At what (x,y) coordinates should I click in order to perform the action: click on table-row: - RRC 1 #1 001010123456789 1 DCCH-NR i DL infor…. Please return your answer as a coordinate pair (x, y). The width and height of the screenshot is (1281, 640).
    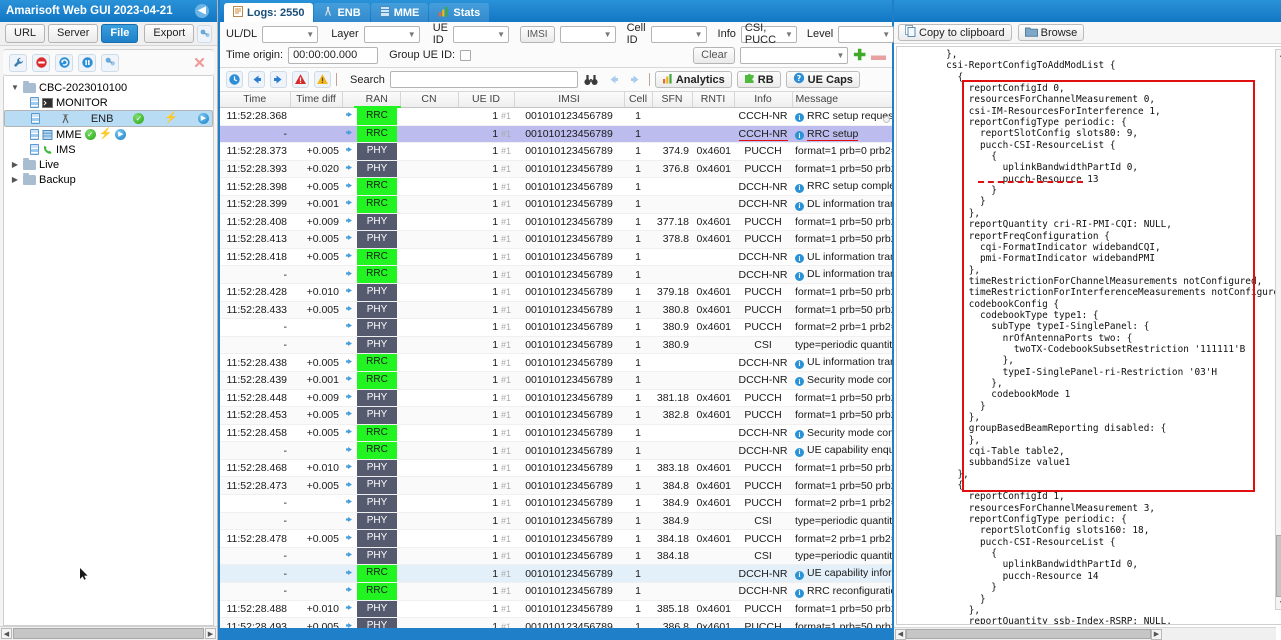
    Looking at the image, I should click on (556, 274).